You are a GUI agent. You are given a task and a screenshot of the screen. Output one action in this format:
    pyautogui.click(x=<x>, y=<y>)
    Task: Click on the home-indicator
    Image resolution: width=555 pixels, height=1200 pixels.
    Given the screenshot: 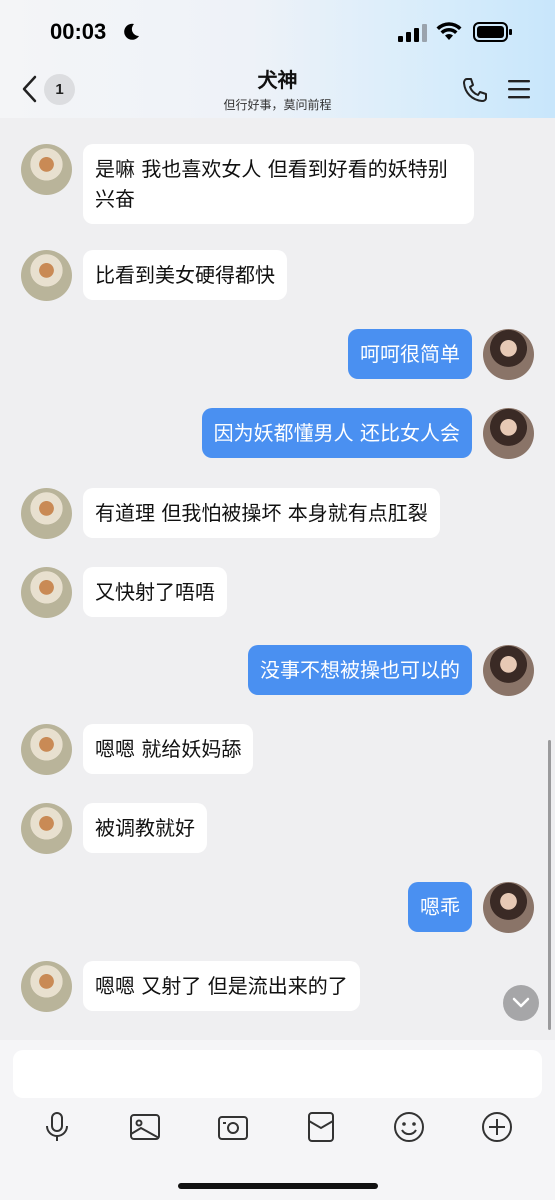 What is the action you would take?
    pyautogui.click(x=278, y=1186)
    